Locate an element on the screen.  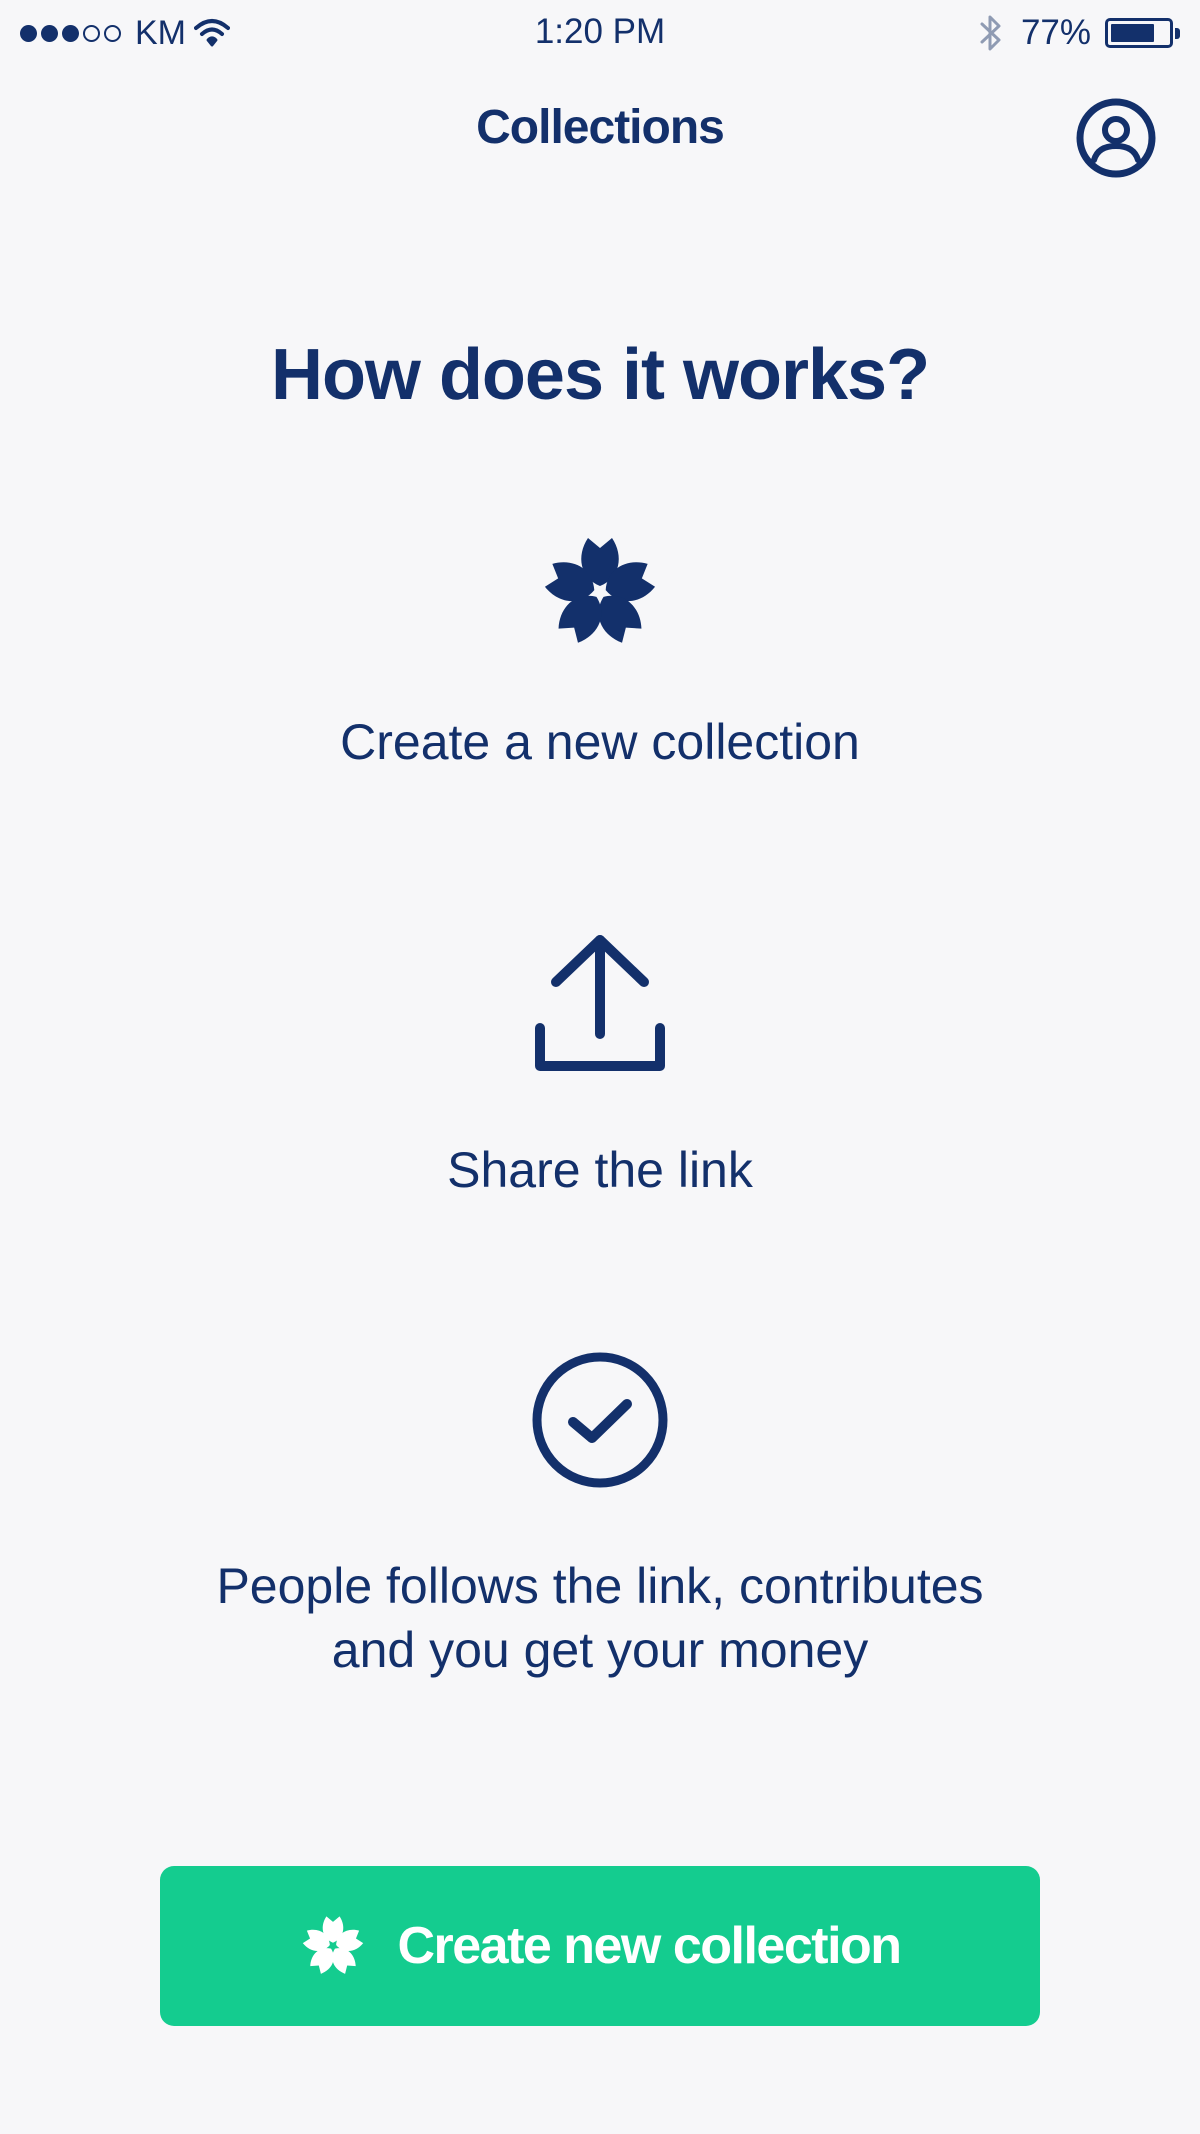
step-text-share: Share the link is located at coordinates (600, 1170).